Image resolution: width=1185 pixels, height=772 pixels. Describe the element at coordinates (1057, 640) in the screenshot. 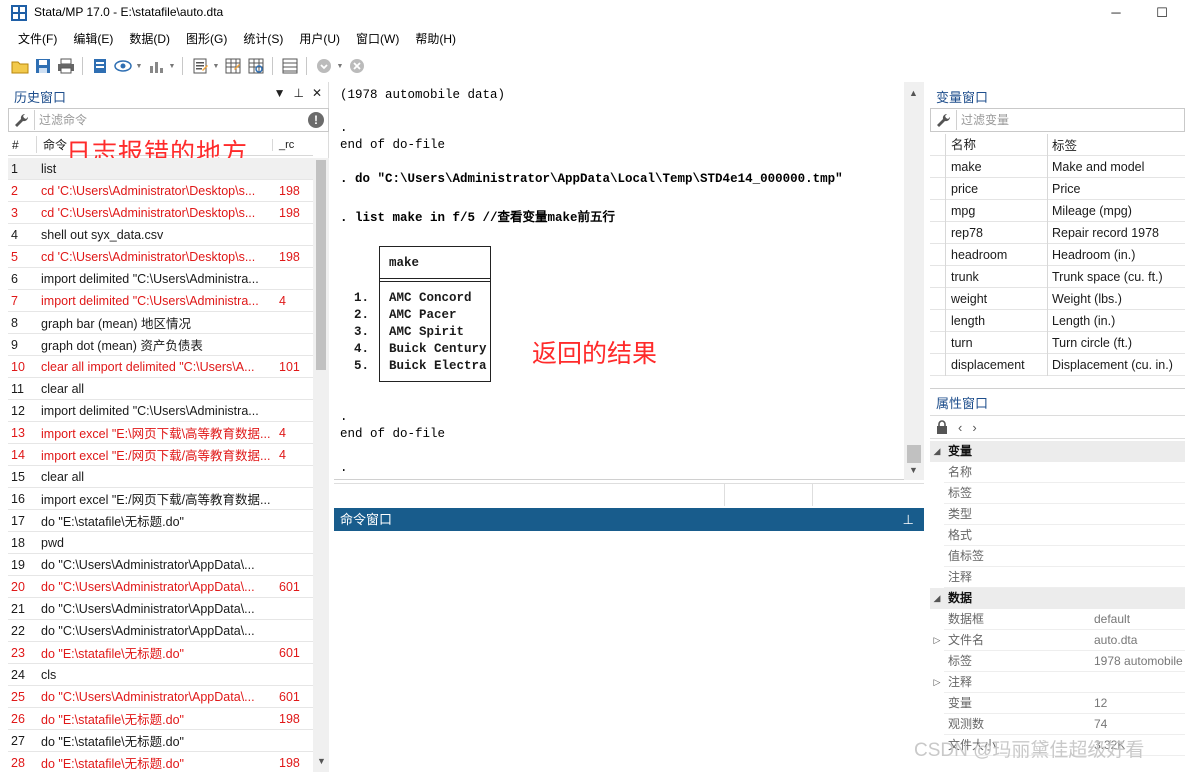

I see `property-row: ▷ 文件名 auto.dta` at that location.